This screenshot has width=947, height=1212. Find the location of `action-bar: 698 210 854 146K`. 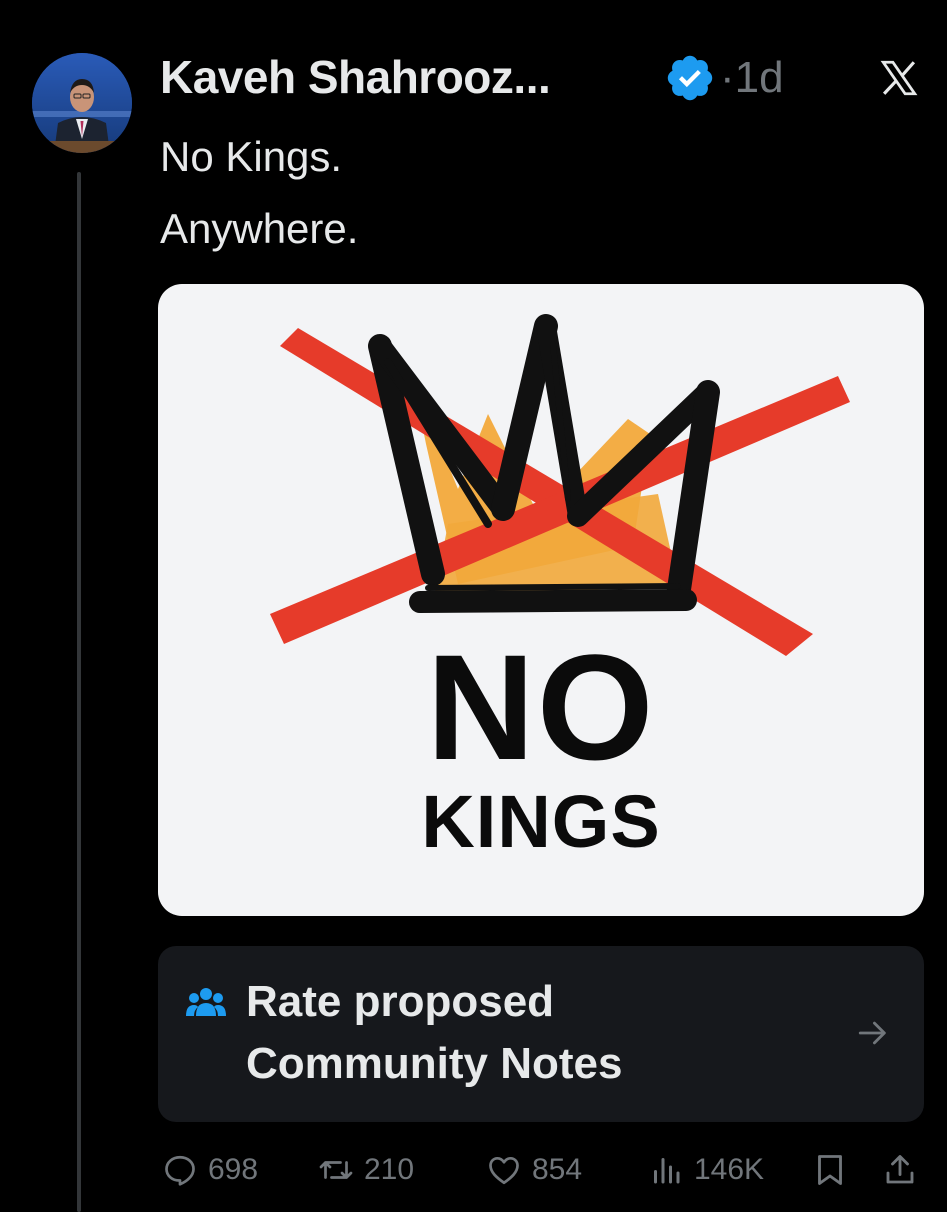

action-bar: 698 210 854 146K is located at coordinates (543, 1170).